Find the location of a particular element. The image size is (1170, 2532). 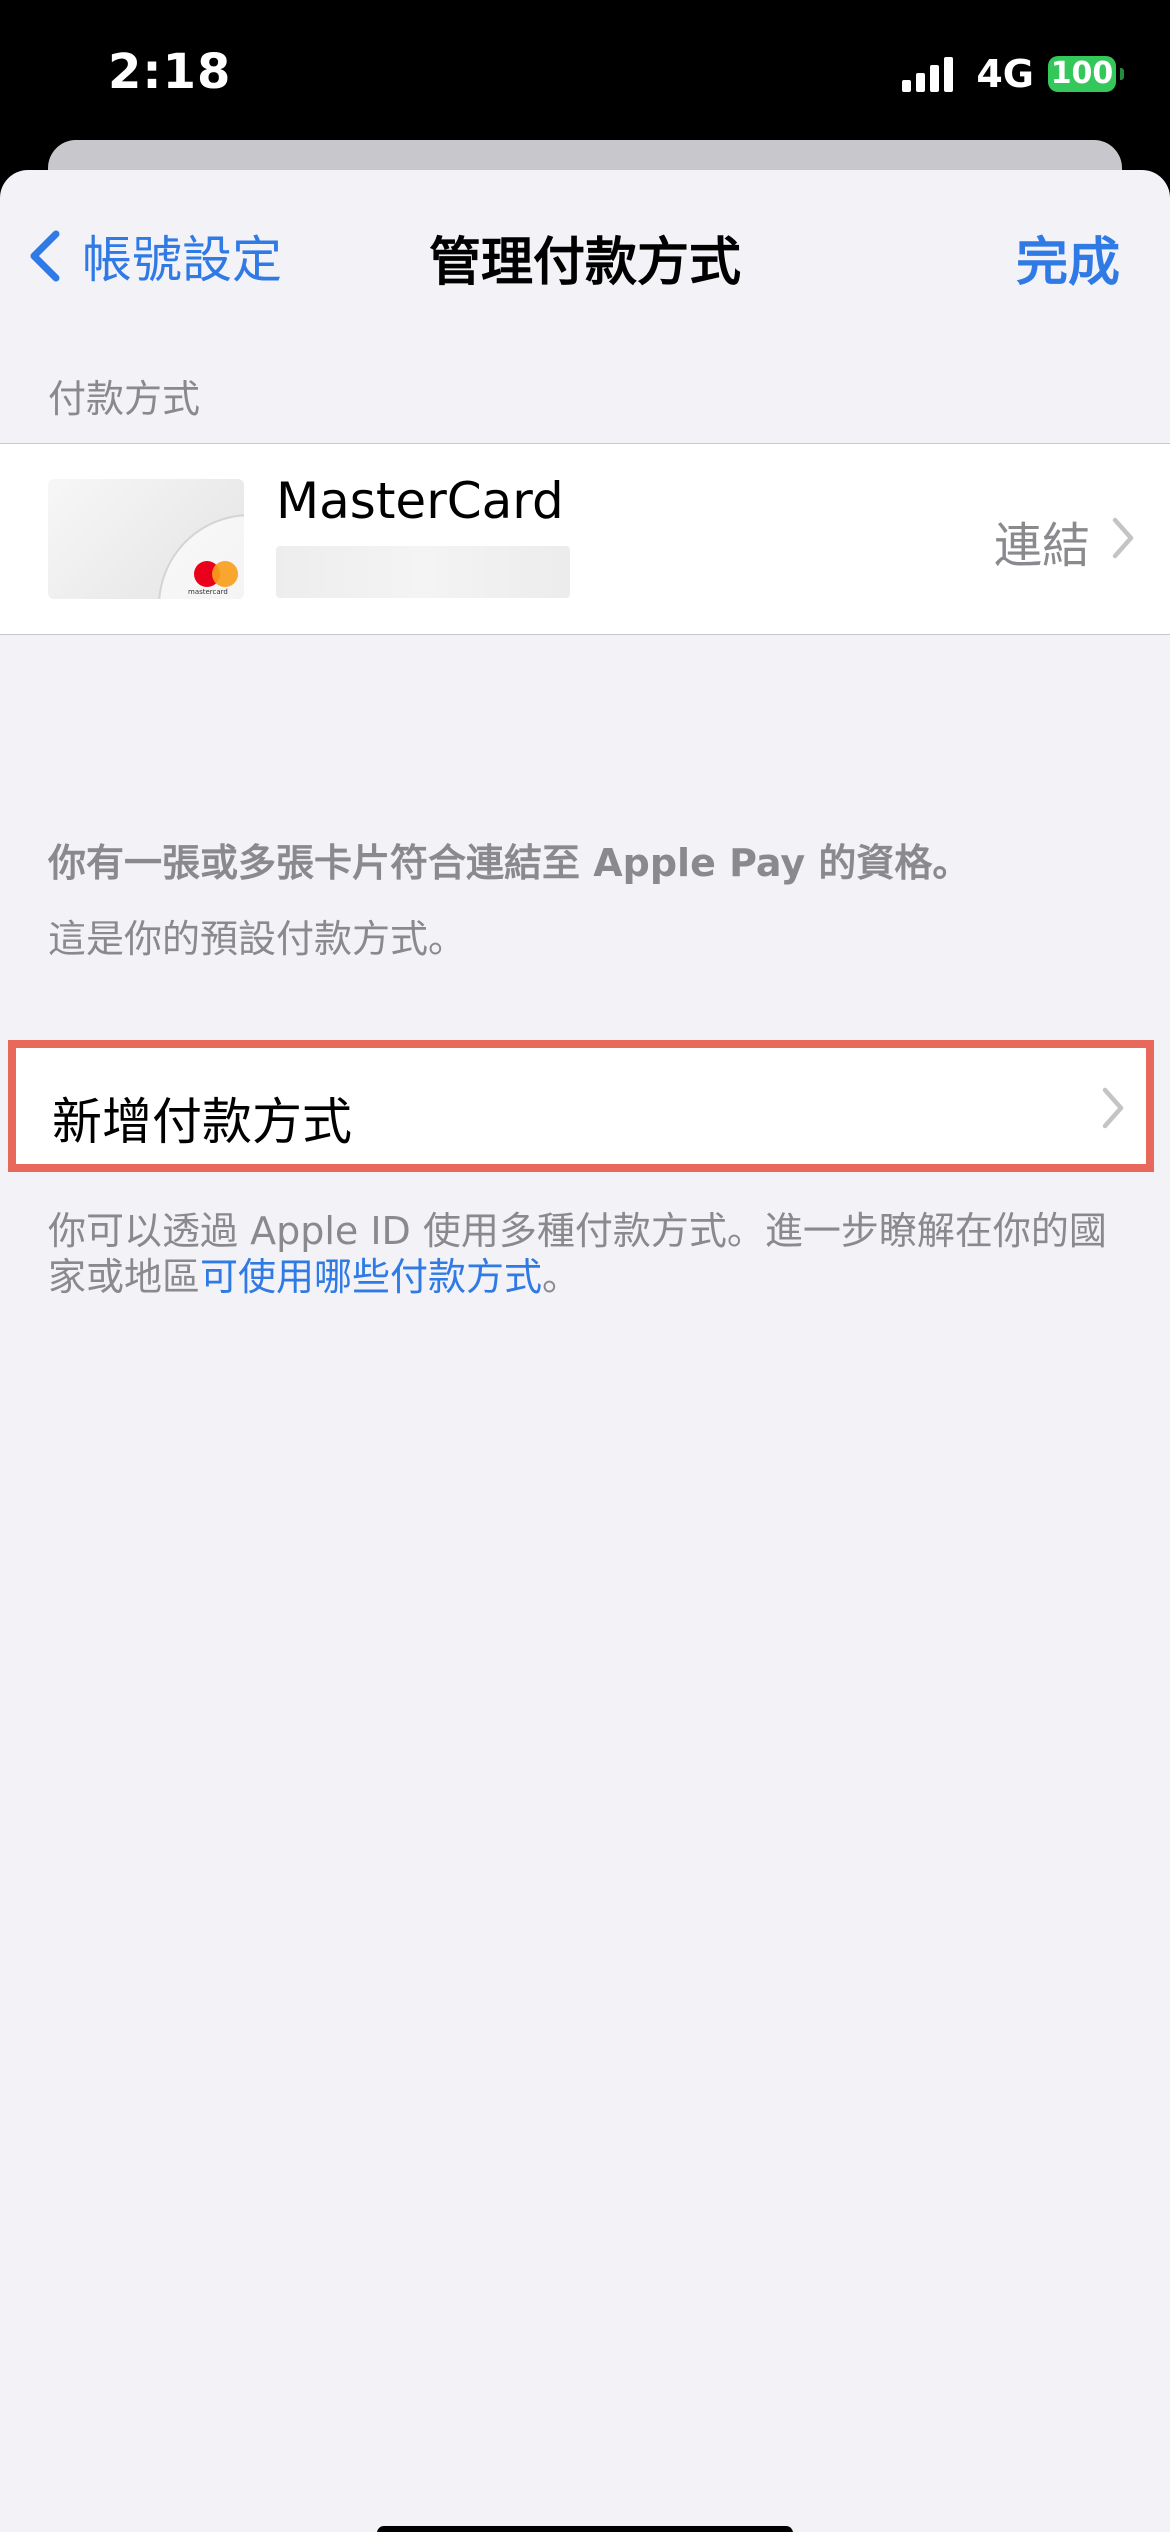

battery-tip is located at coordinates (1122, 74).